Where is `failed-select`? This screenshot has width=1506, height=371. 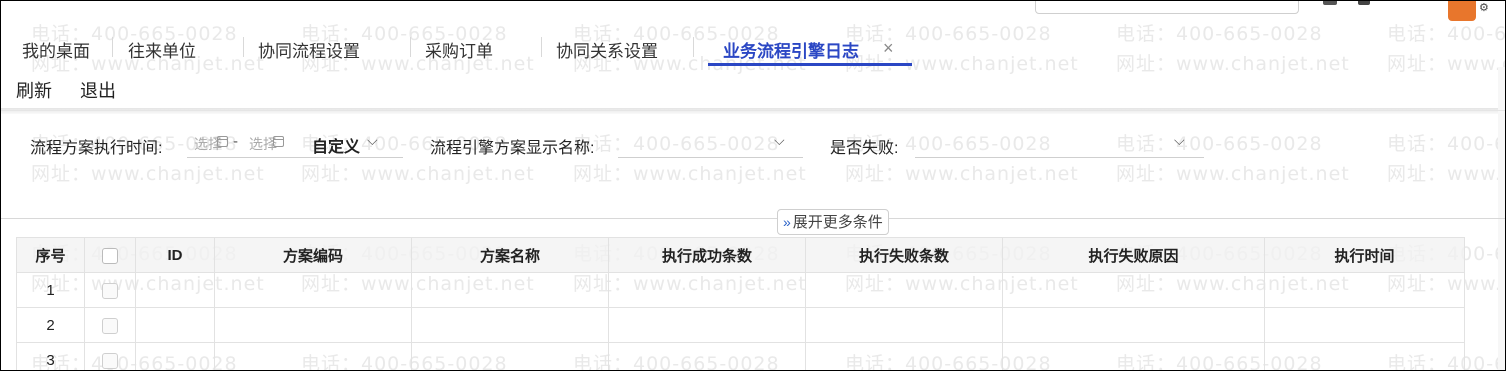 failed-select is located at coordinates (1059, 157).